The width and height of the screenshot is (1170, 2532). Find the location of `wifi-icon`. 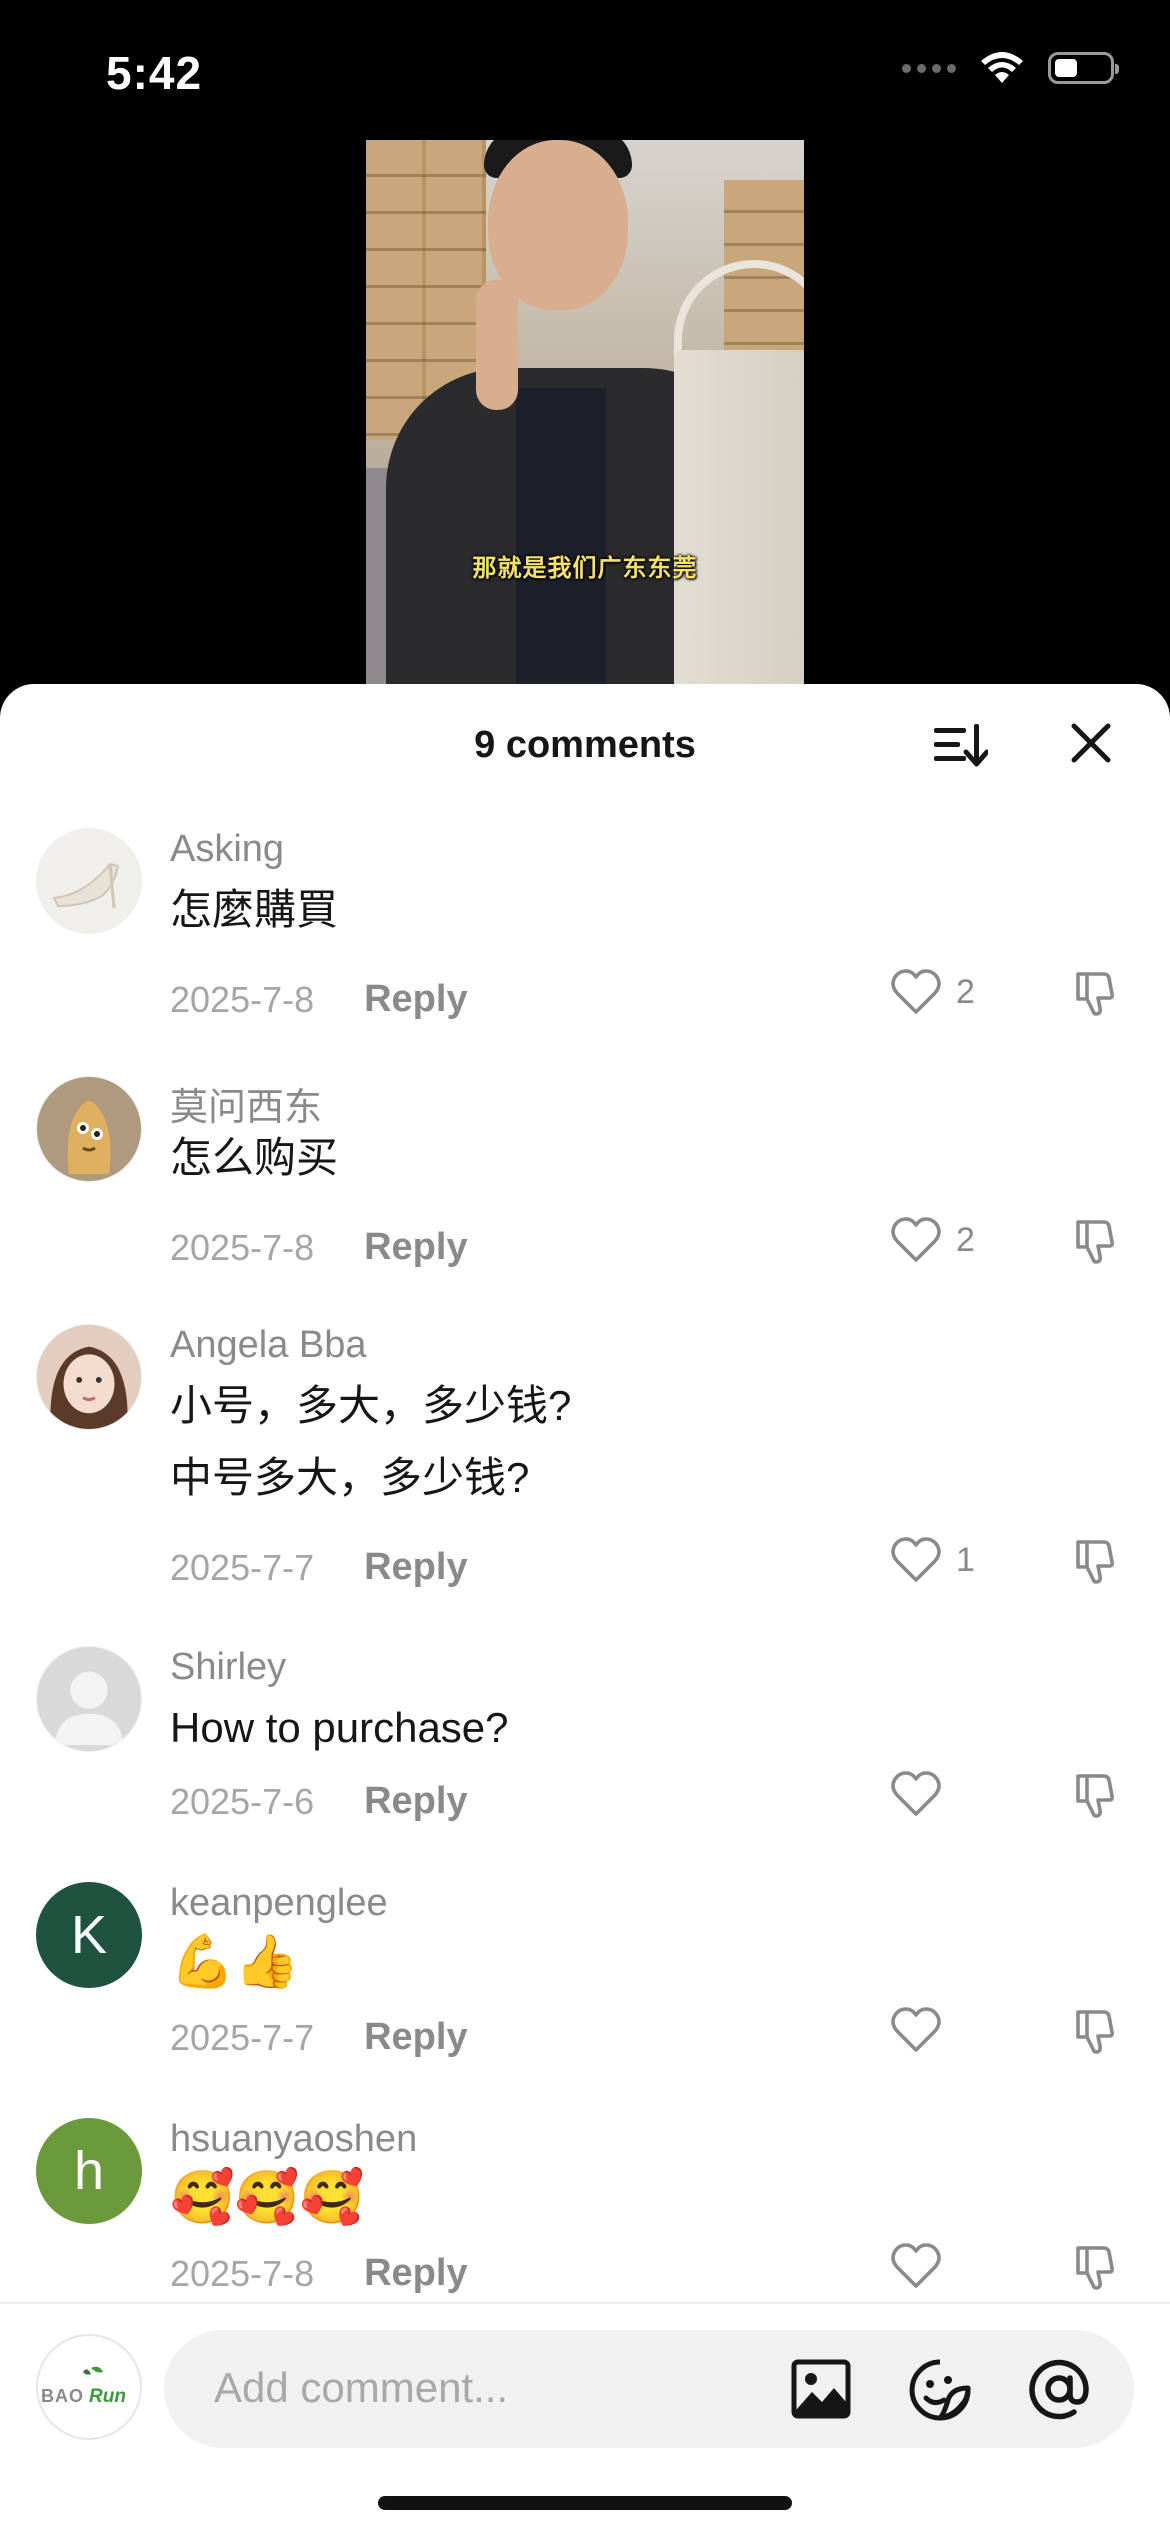

wifi-icon is located at coordinates (1002, 67).